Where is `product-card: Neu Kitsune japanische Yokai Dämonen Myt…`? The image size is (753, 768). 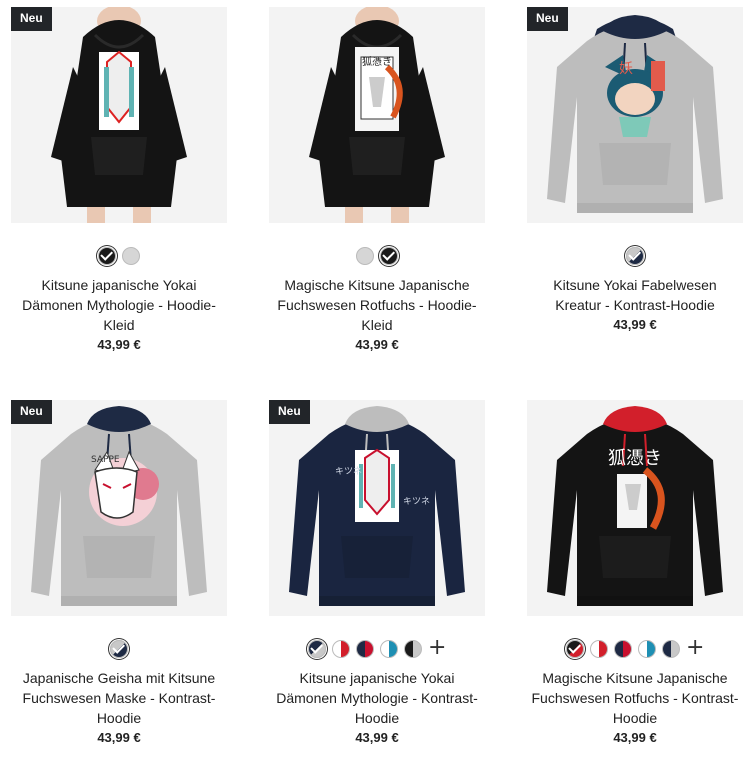 product-card: Neu Kitsune japanische Yokai Dämonen Myt… is located at coordinates (119, 181).